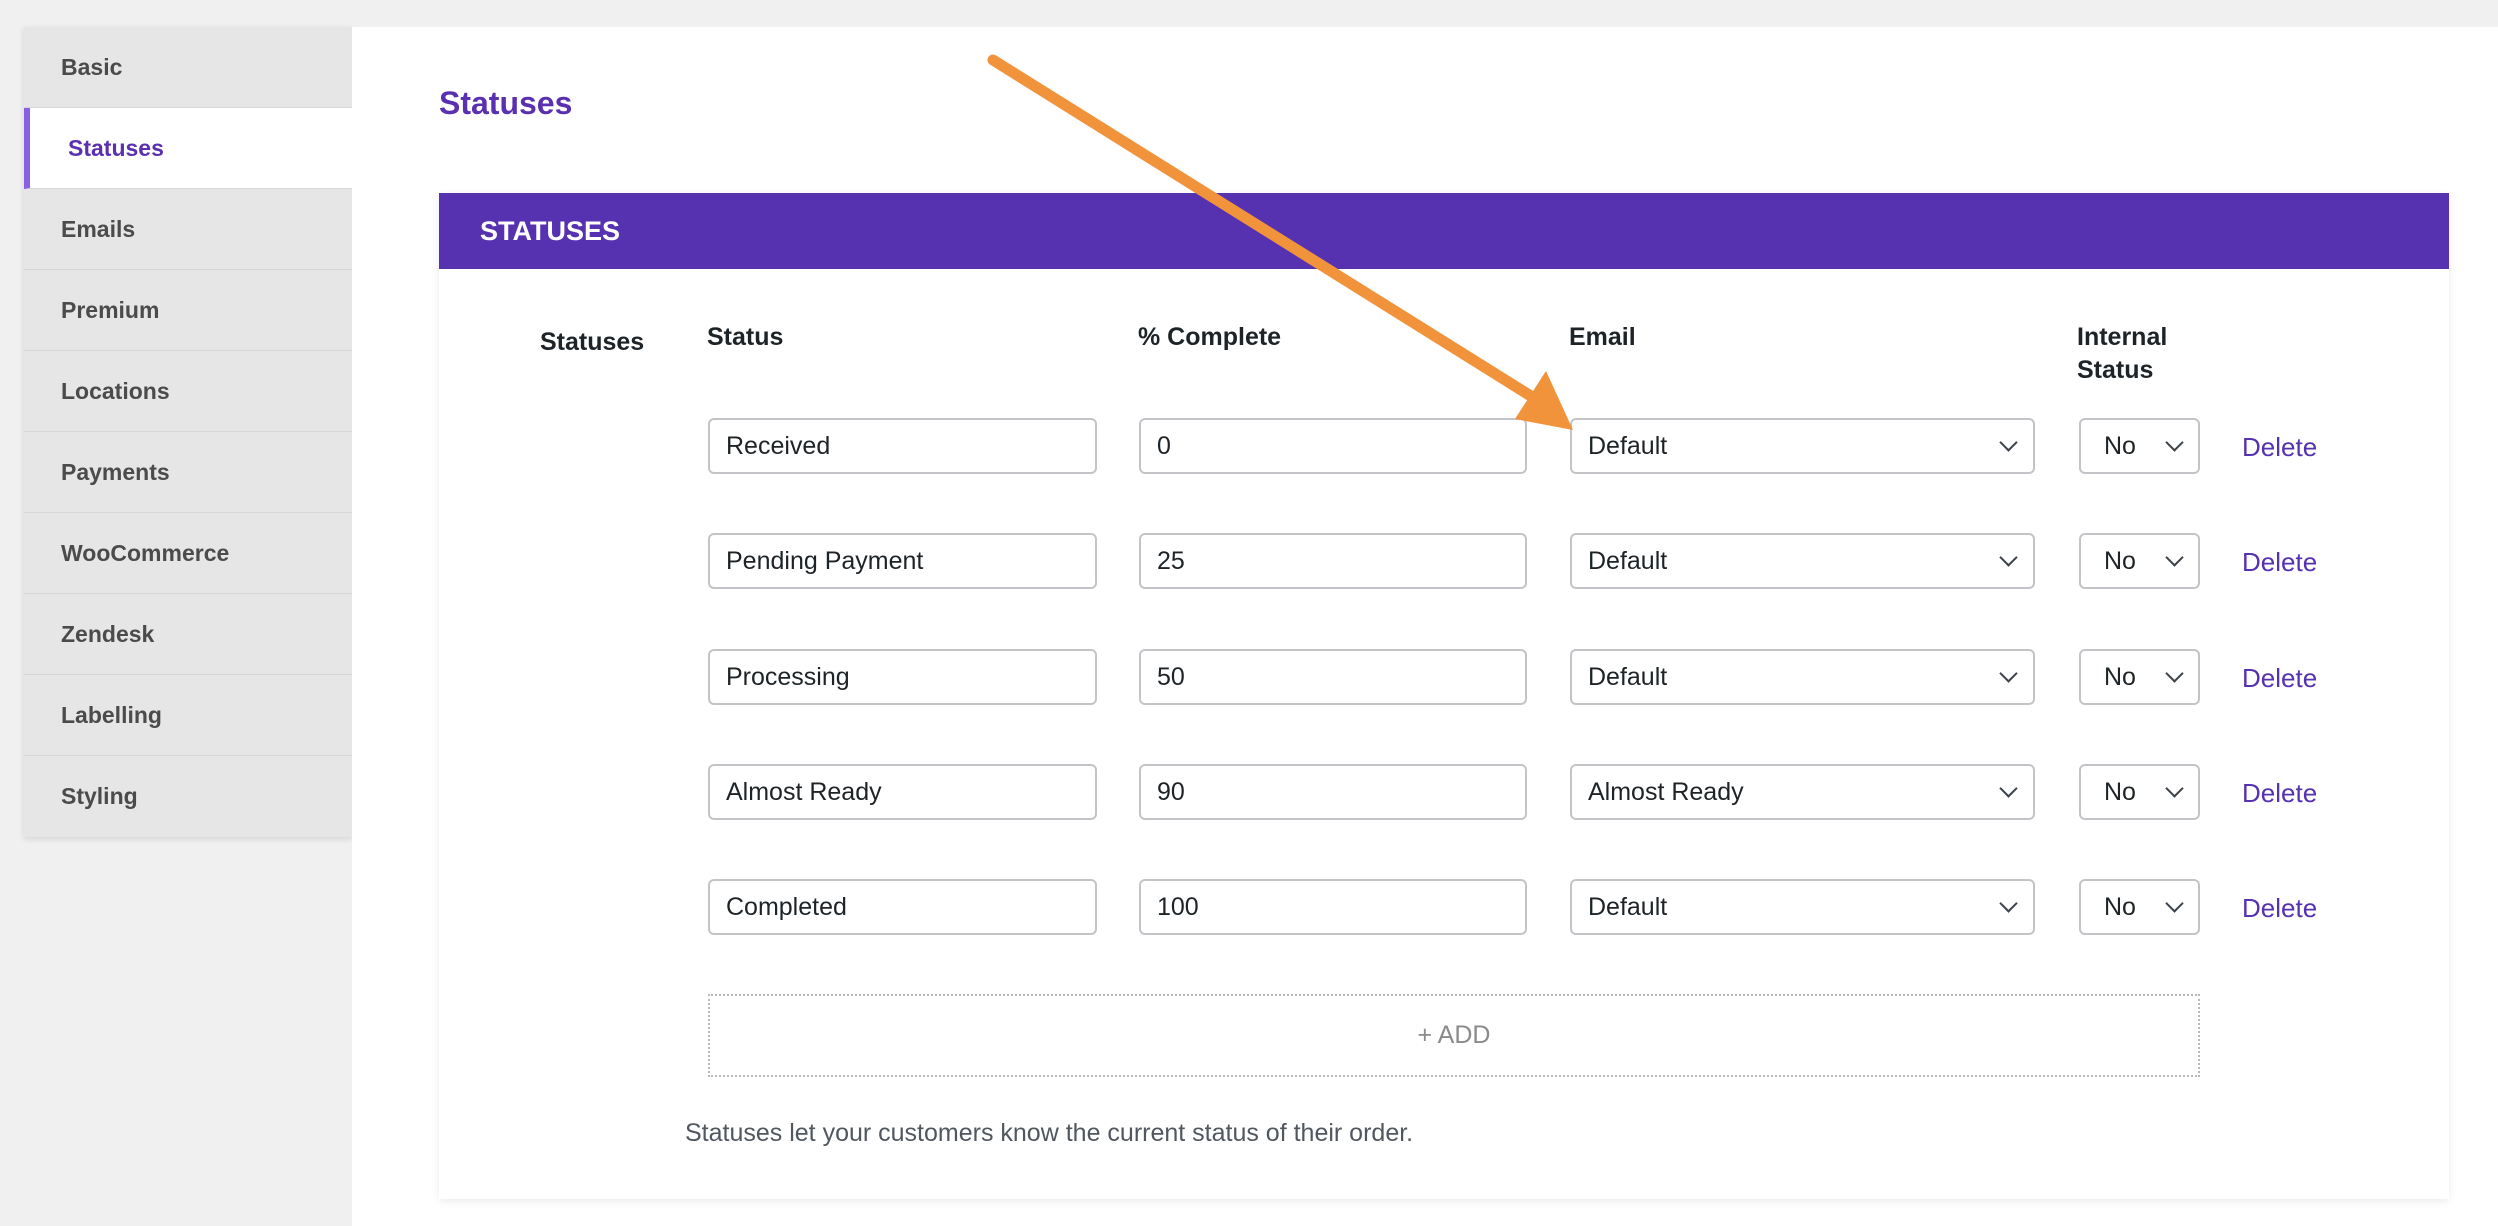 This screenshot has height=1226, width=2498. What do you see at coordinates (1454, 1035) in the screenshot?
I see `add-status-button: + ADD` at bounding box center [1454, 1035].